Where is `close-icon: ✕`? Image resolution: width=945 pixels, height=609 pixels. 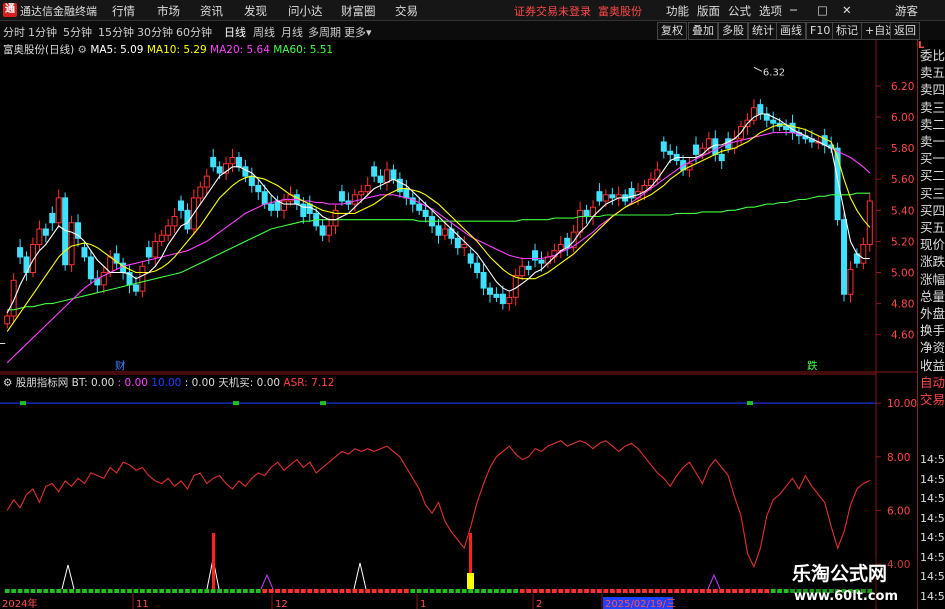
close-icon: ✕ is located at coordinates (847, 10).